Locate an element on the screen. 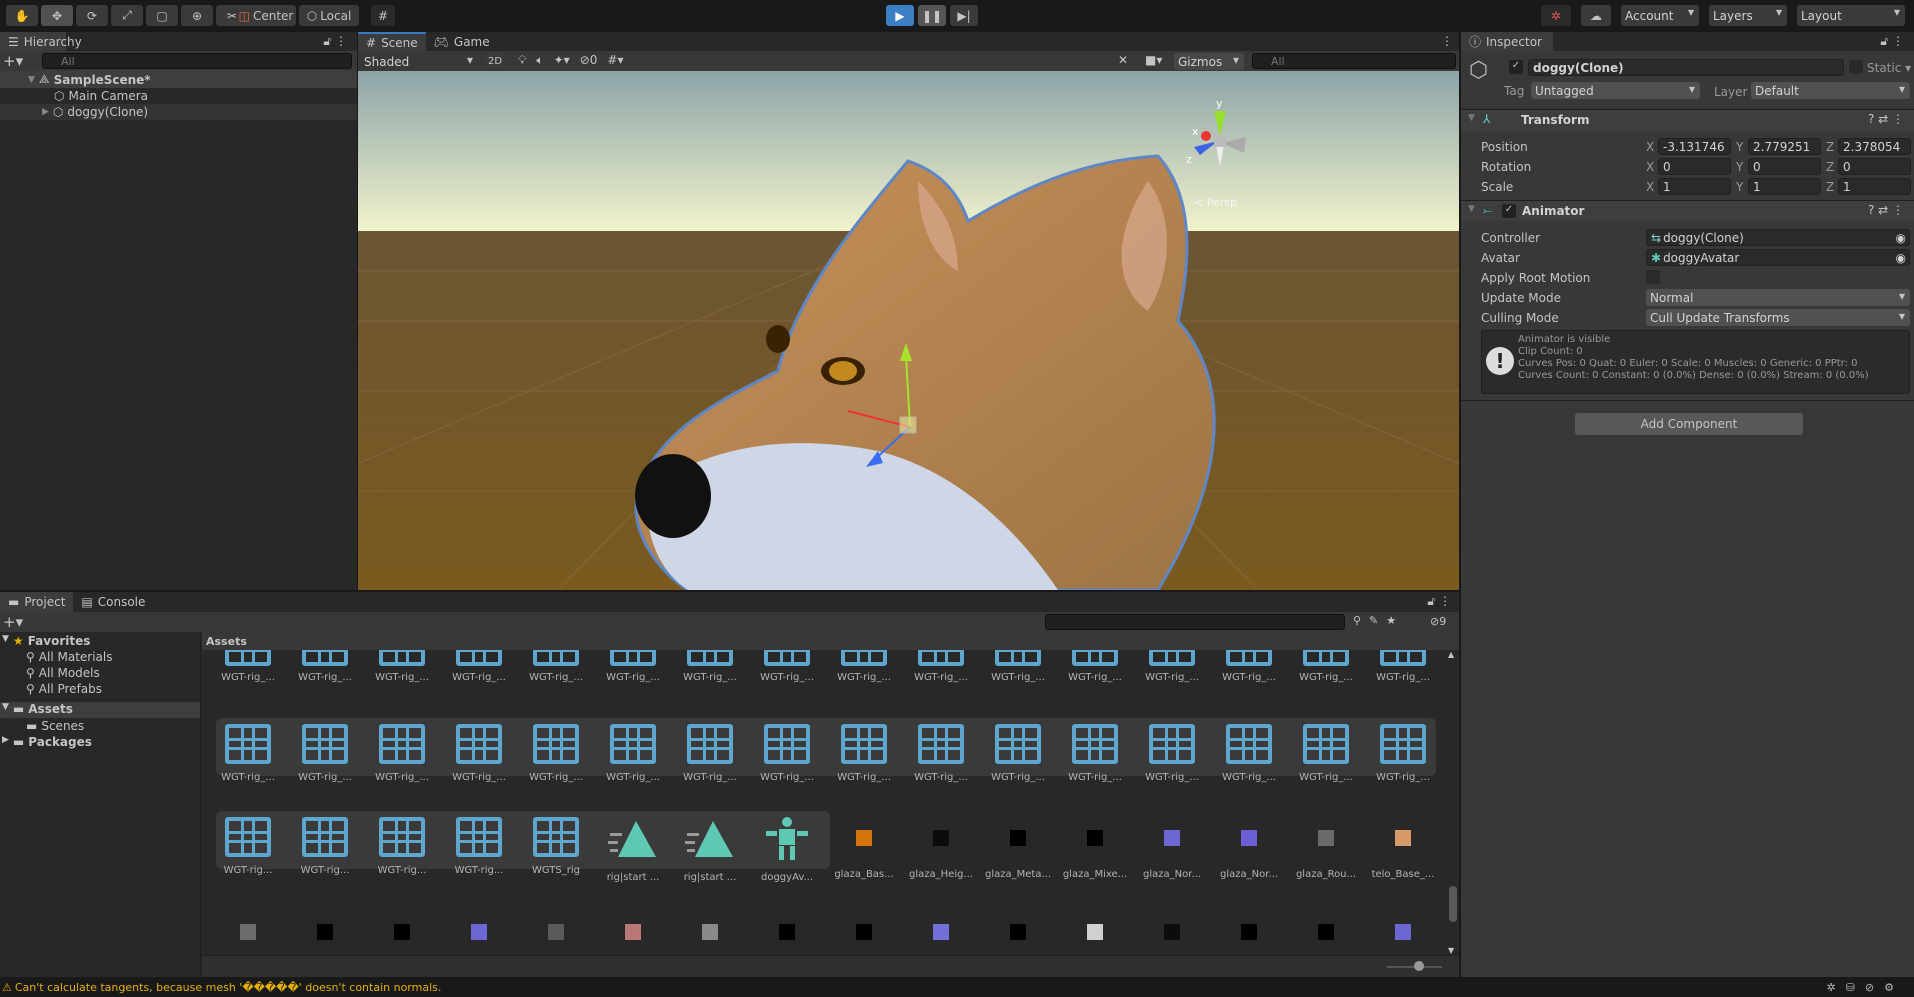  shading-dropdown: Shaded is located at coordinates (419, 61).